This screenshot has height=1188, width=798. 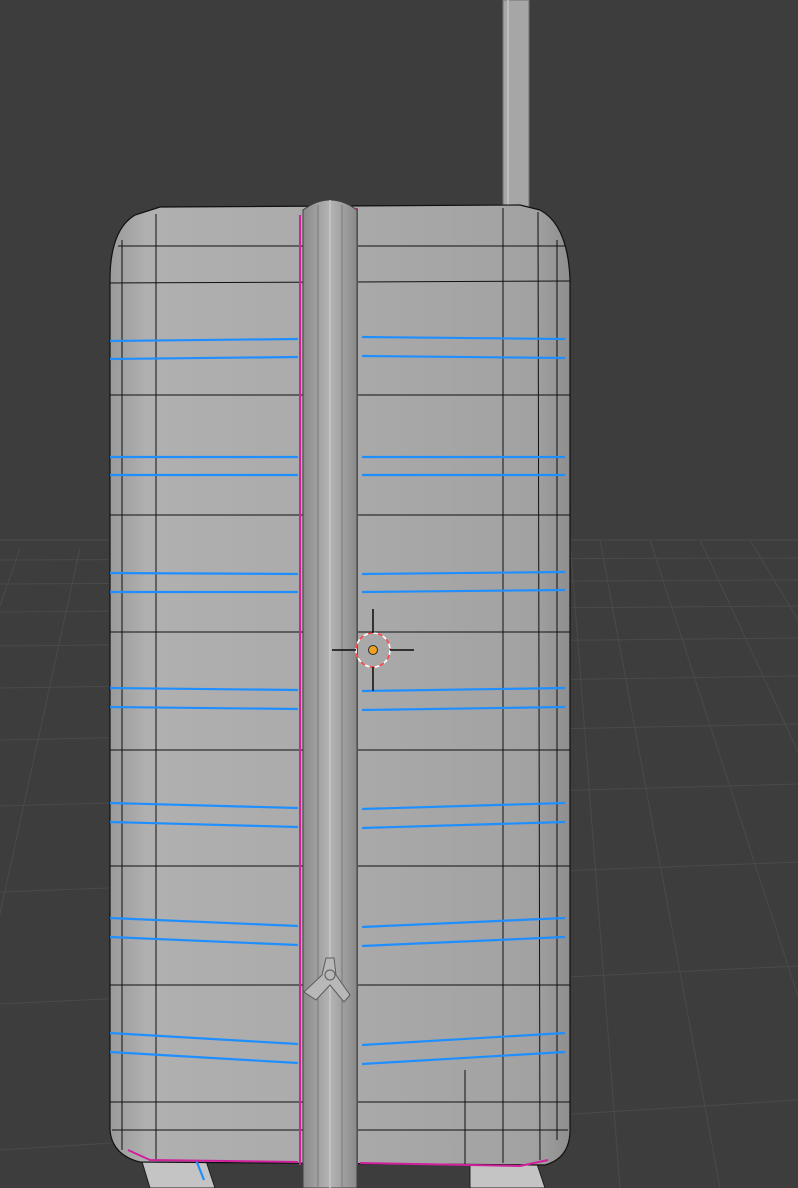 I want to click on object-origin-icon, so click(x=373, y=650).